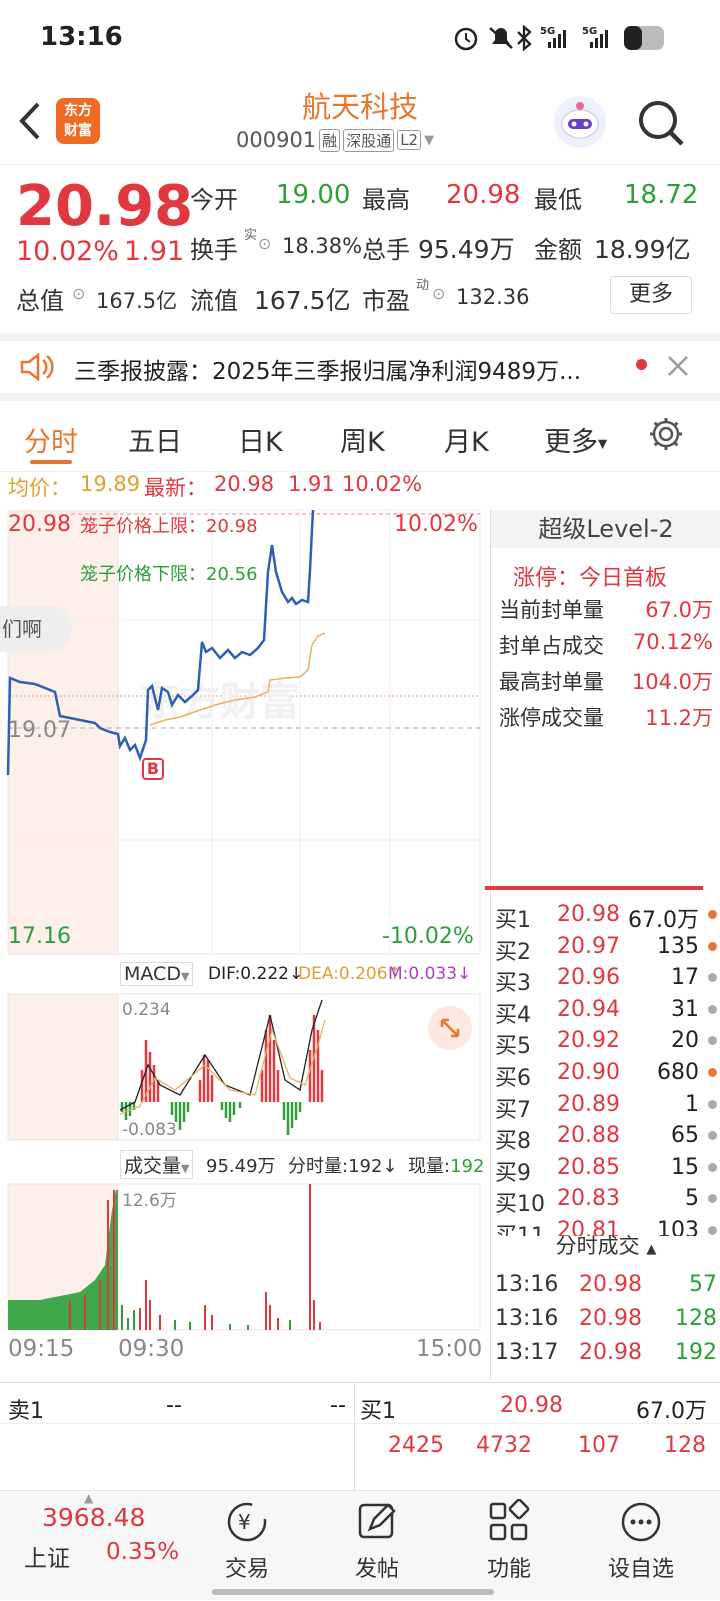 This screenshot has width=720, height=1601. I want to click on status-icons: 5G 5G, so click(559, 38).